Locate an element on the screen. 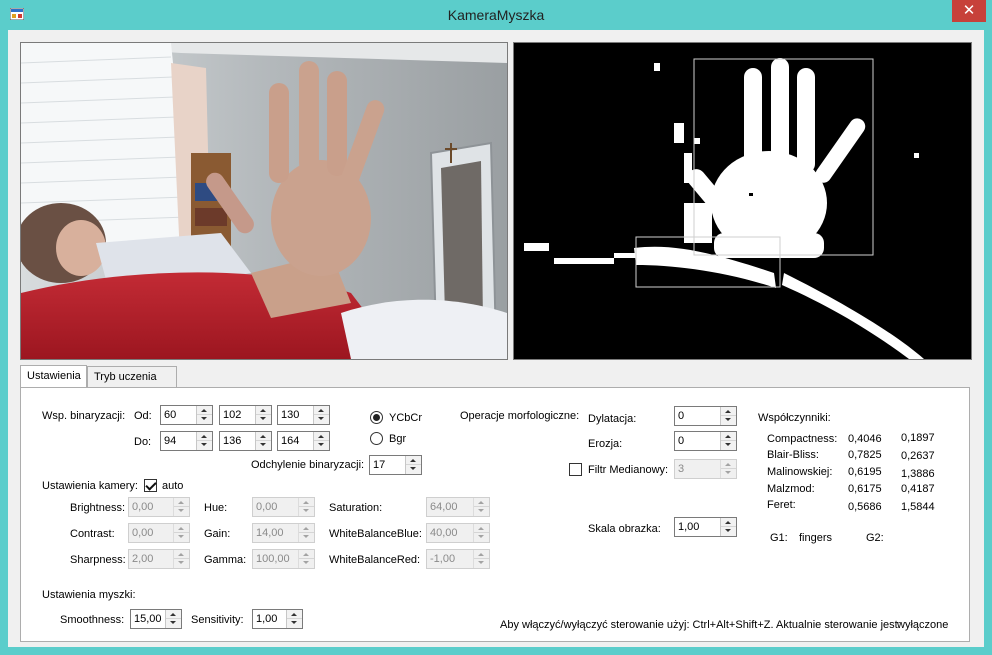  median-filter-checkbox is located at coordinates (575, 469).